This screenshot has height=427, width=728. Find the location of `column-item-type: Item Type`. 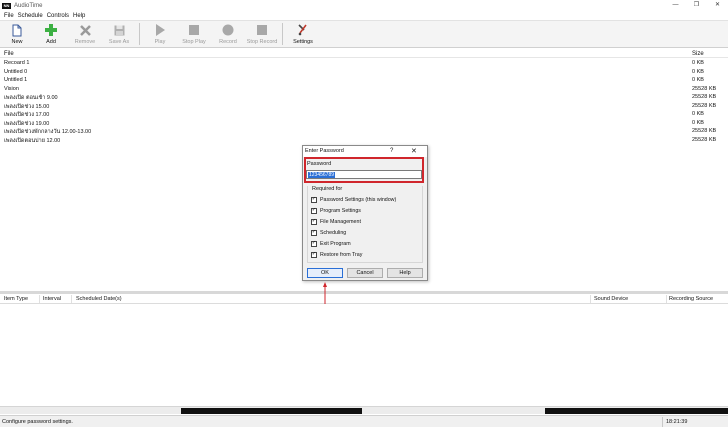

column-item-type: Item Type is located at coordinates (16, 299).